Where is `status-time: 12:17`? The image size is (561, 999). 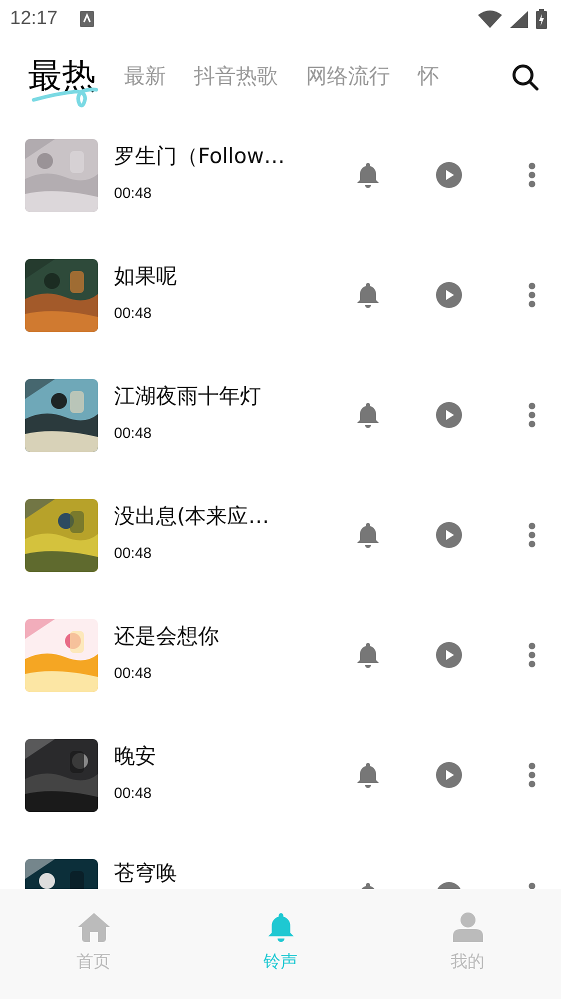
status-time: 12:17 is located at coordinates (34, 18).